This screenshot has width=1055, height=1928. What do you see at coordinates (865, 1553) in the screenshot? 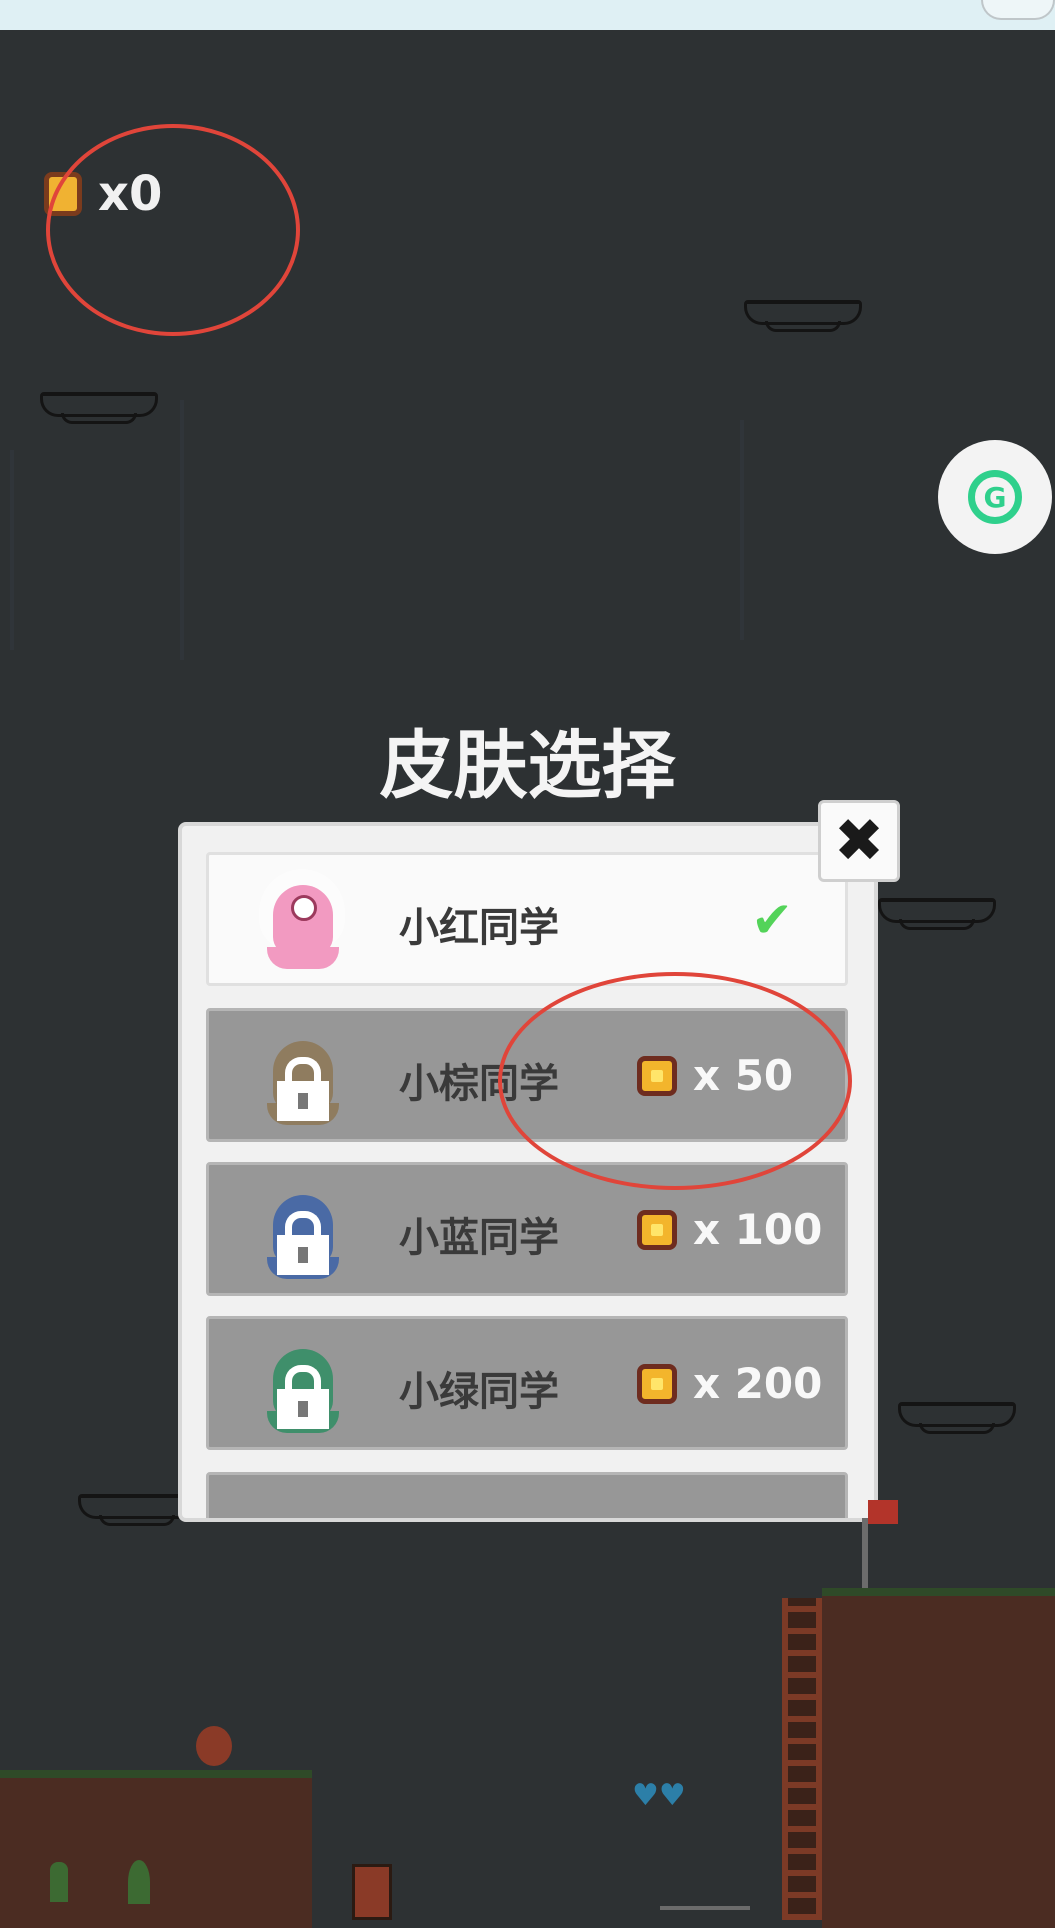
I see `flag-pole` at bounding box center [865, 1553].